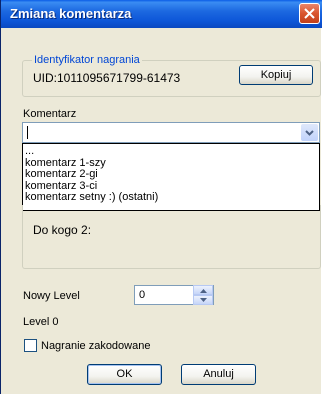 The height and width of the screenshot is (394, 322). I want to click on ok-button: OK, so click(124, 374).